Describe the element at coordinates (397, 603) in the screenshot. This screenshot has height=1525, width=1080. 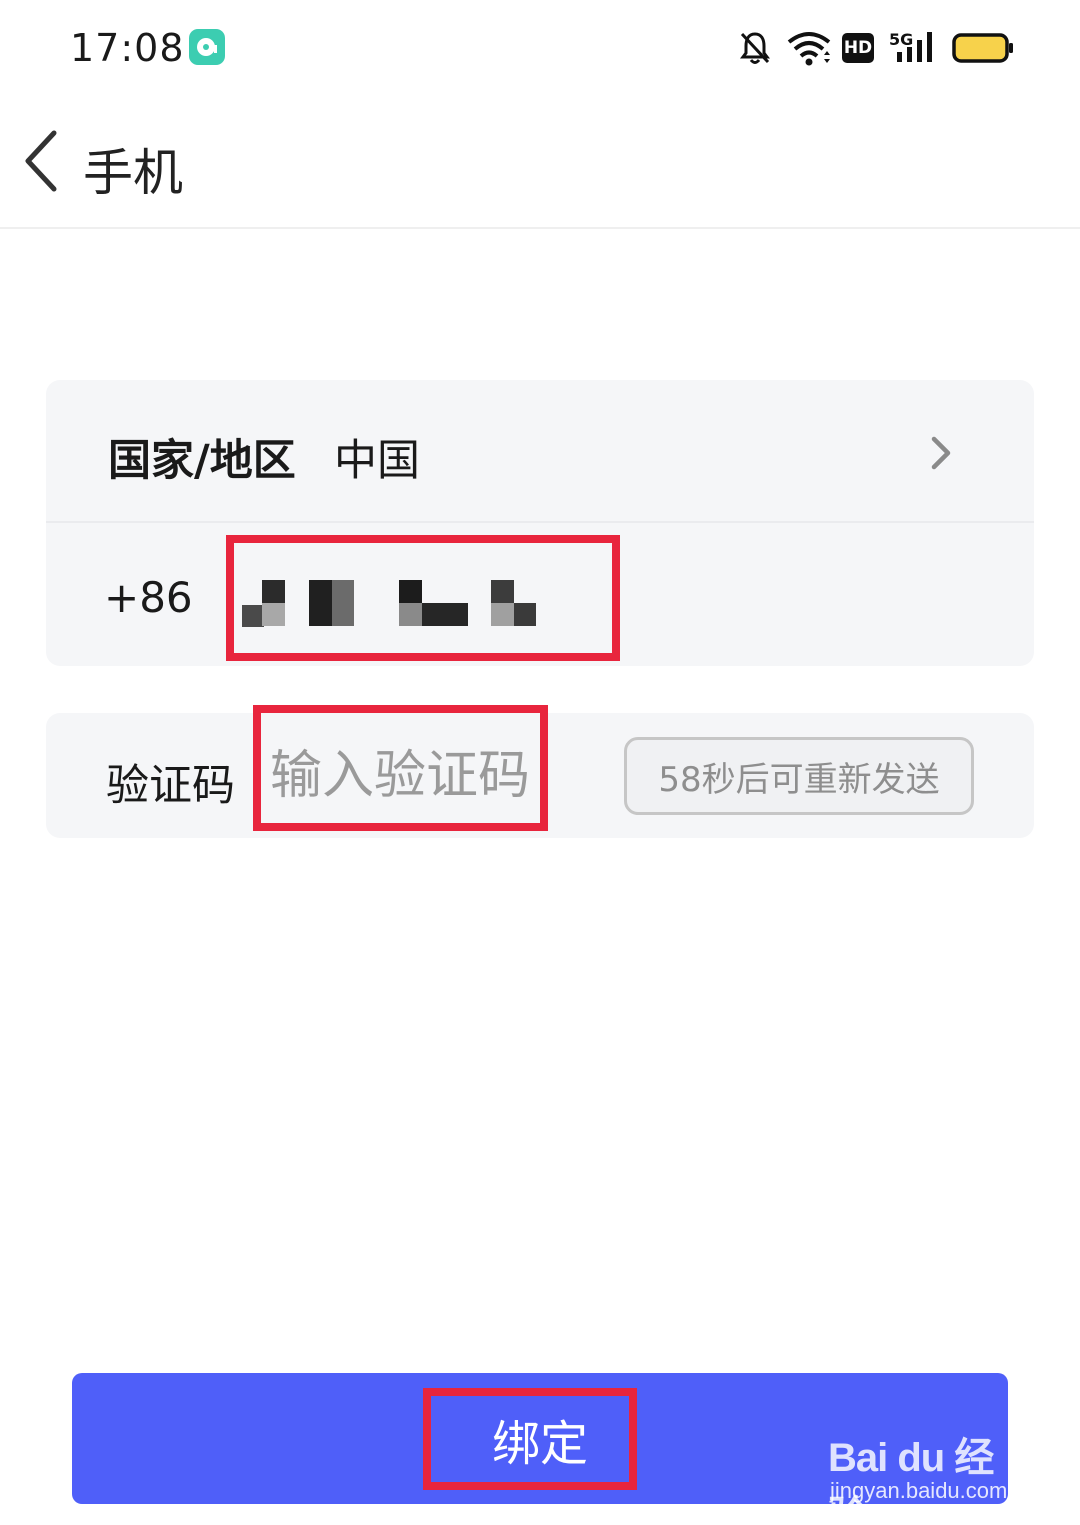
I see `phone-number-redacted` at that location.